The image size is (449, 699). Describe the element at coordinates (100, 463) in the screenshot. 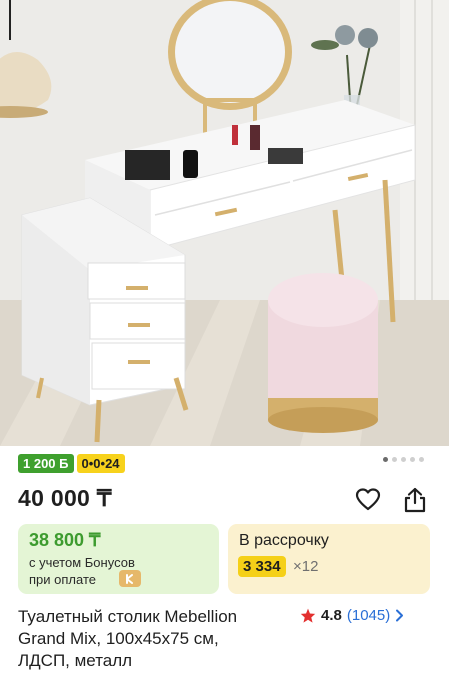

I see `installment-badge: 0•0•24` at that location.